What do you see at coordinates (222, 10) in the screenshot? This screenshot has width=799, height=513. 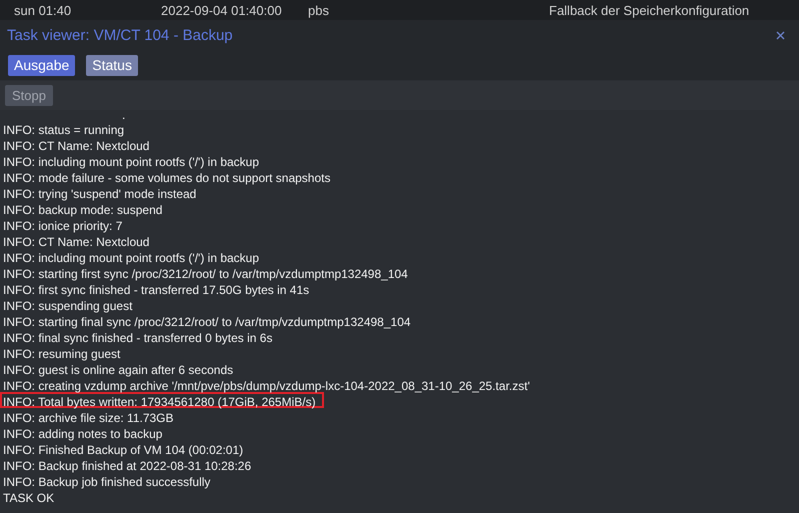 I see `table-cell-text: 2022-09-04 01:40:00` at bounding box center [222, 10].